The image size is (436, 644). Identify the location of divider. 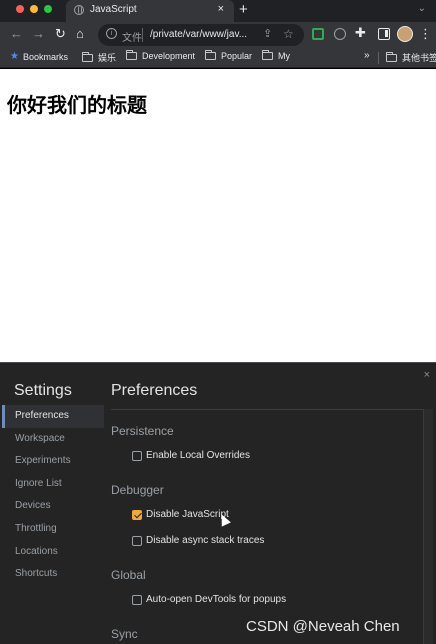
(267, 409).